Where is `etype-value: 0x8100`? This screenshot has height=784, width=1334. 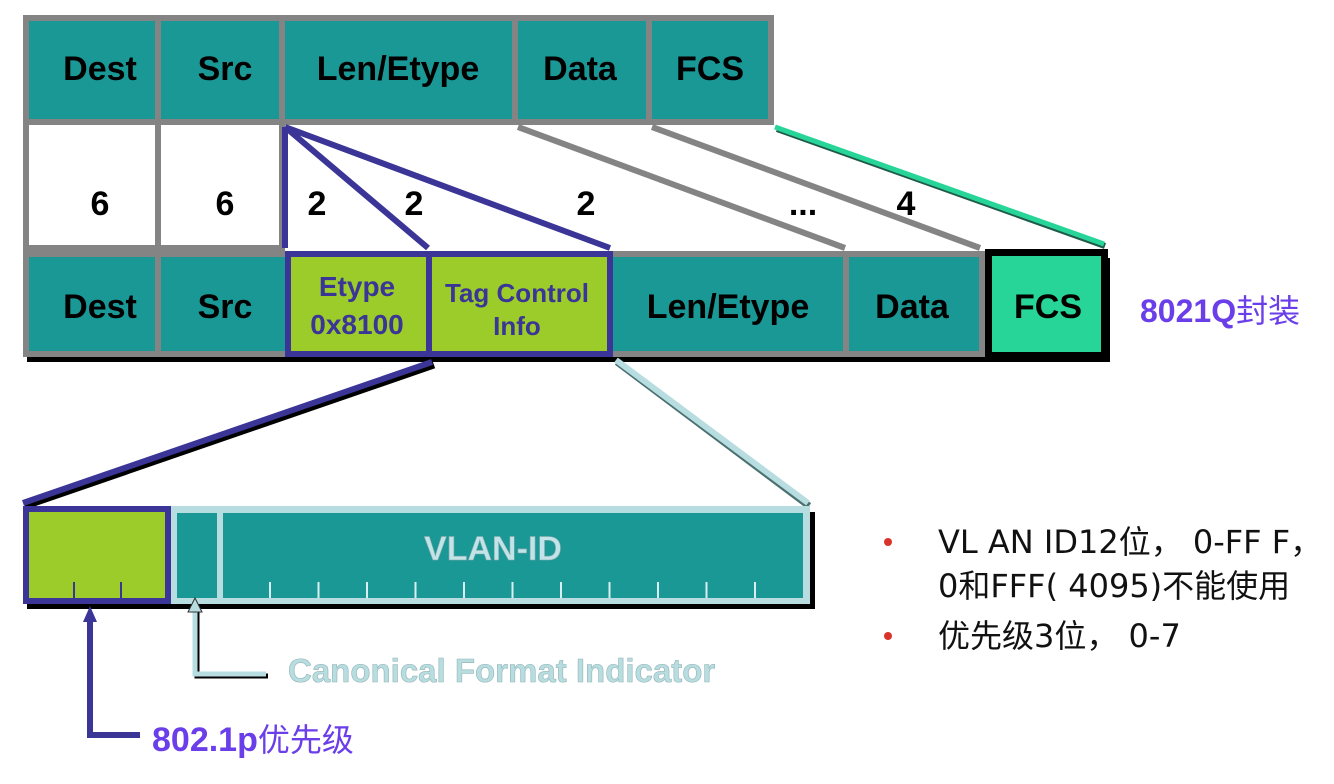 etype-value: 0x8100 is located at coordinates (356, 324).